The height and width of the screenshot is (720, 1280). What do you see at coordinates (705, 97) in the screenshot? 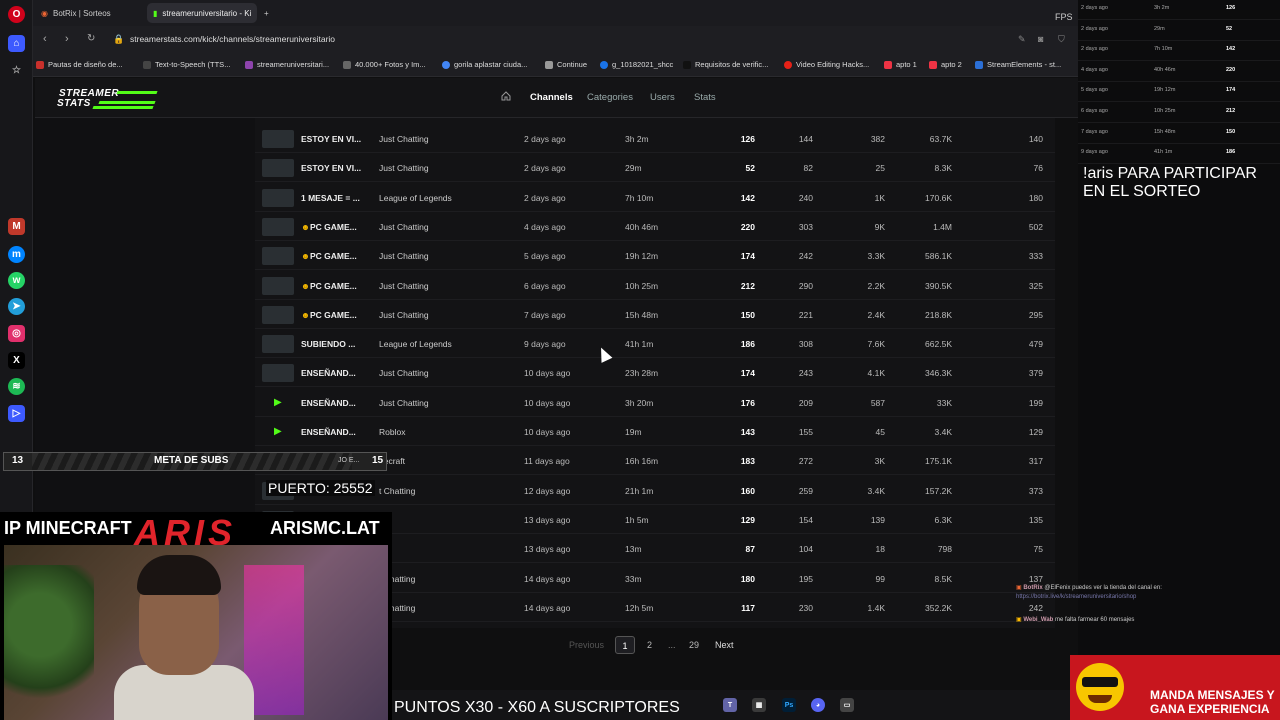
I see `nav-stats: Stats` at bounding box center [705, 97].